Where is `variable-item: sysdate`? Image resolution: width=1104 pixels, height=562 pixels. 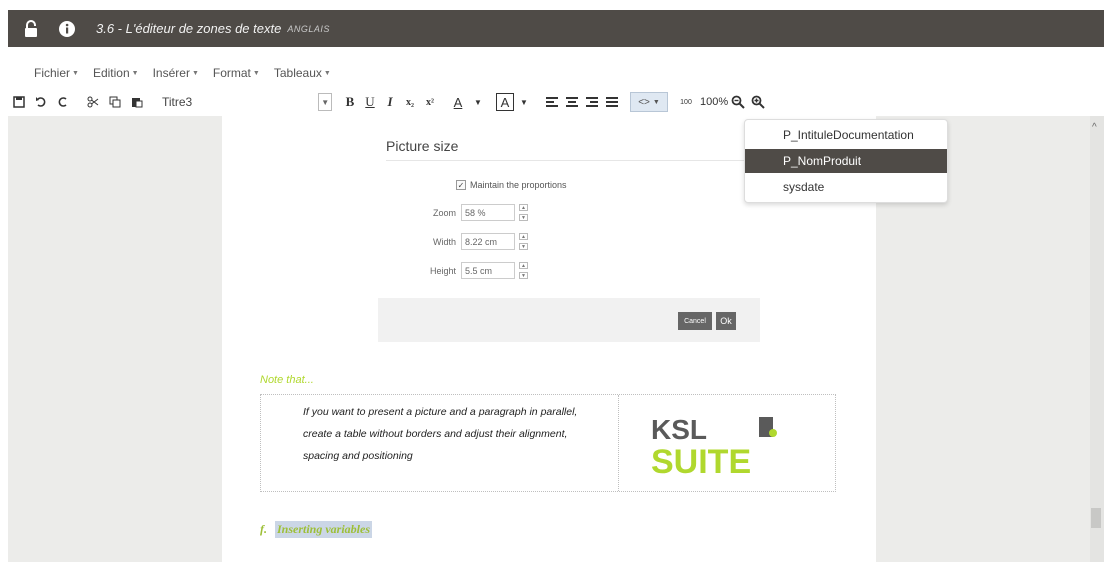 variable-item: sysdate is located at coordinates (846, 187).